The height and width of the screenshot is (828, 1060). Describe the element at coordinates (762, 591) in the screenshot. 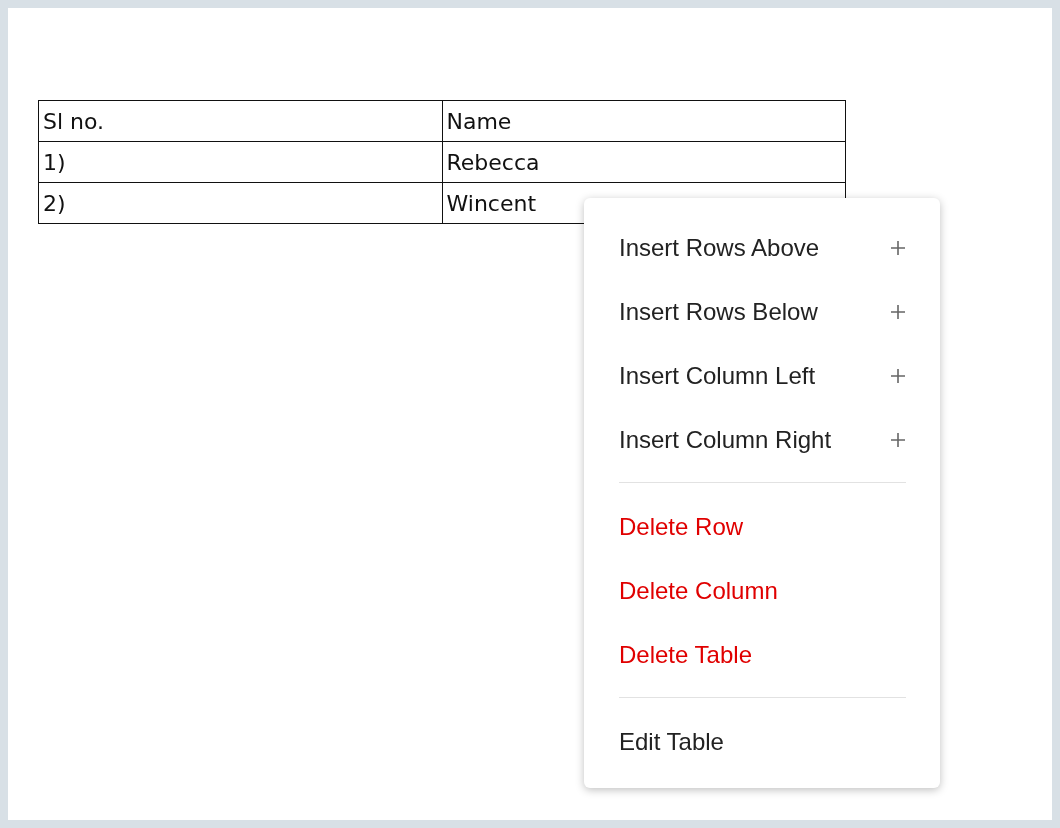

I see `menu-item: Delete Column` at that location.